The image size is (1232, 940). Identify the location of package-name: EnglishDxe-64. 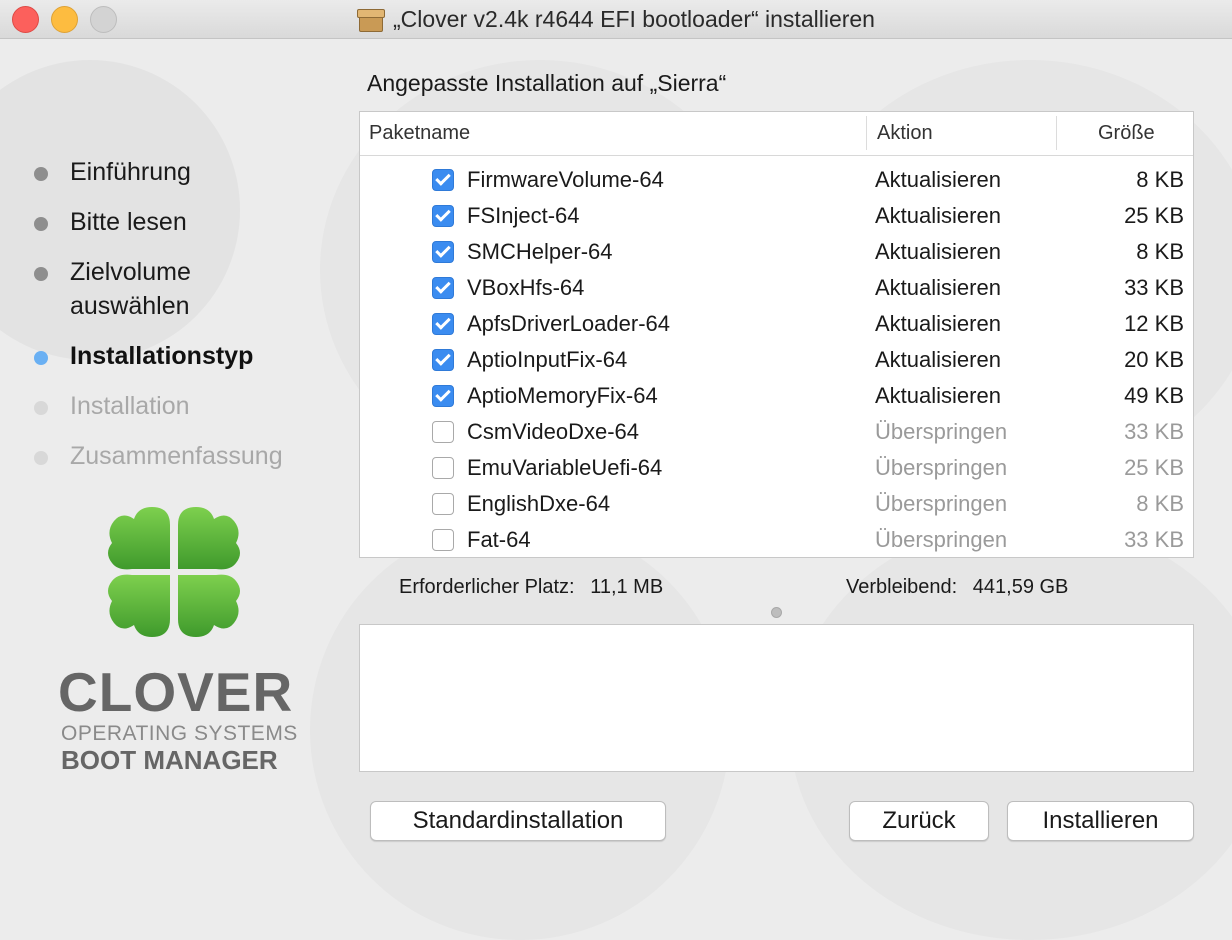
(539, 503).